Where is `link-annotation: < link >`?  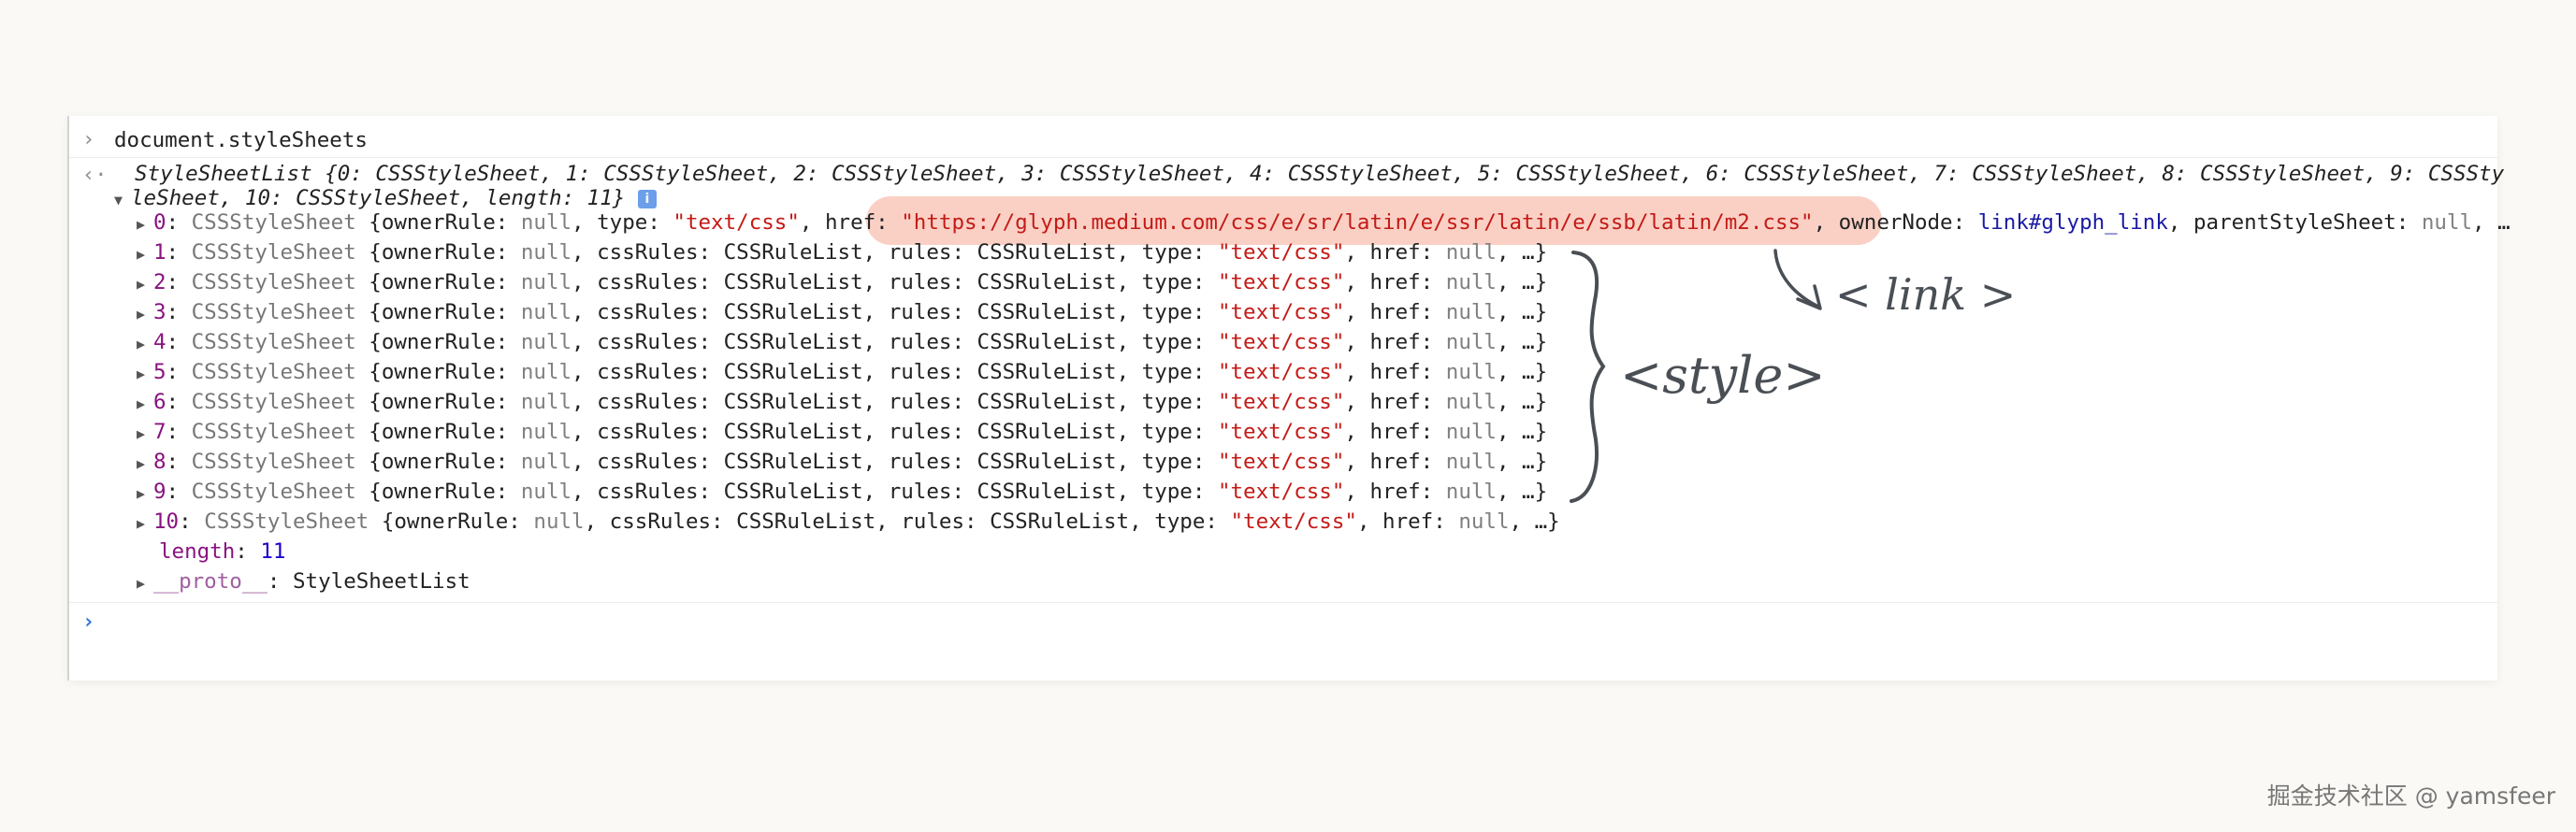 link-annotation: < link > is located at coordinates (1926, 295).